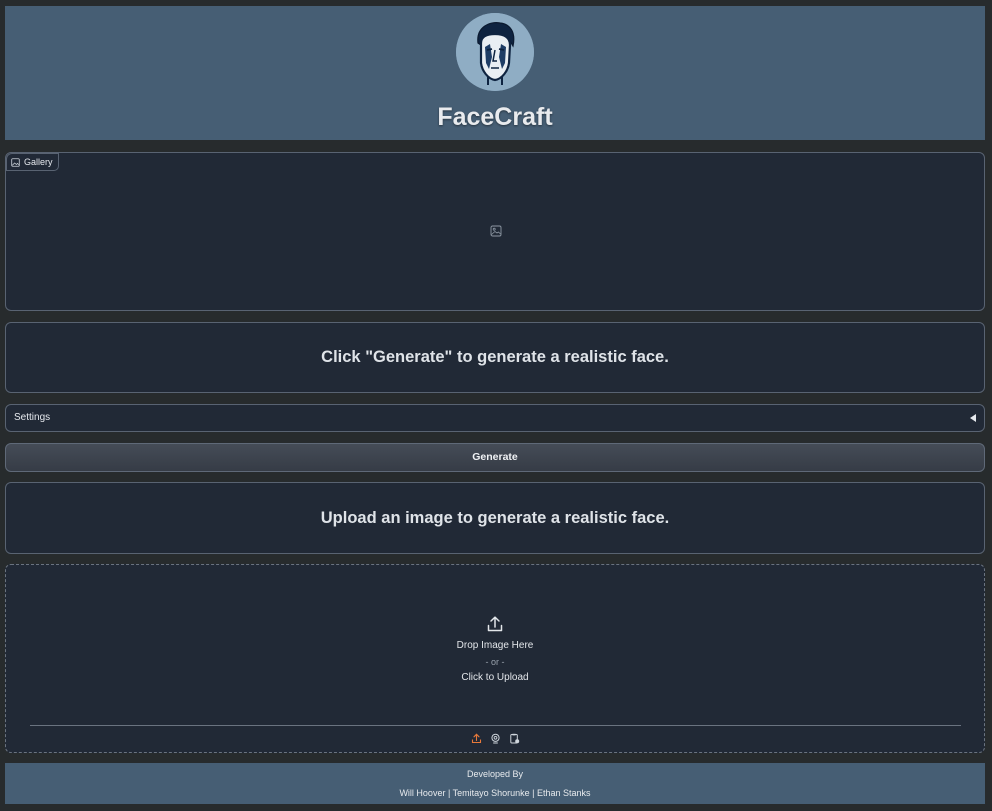  Describe the element at coordinates (495, 677) in the screenshot. I see `click-to-upload-text: Click to Upload` at that location.